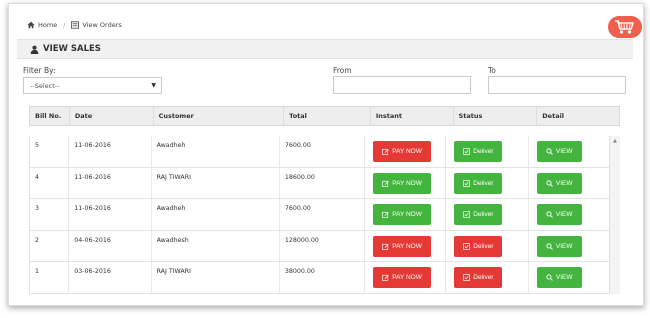  I want to click on cell-date: 04-06-2016, so click(110, 245).